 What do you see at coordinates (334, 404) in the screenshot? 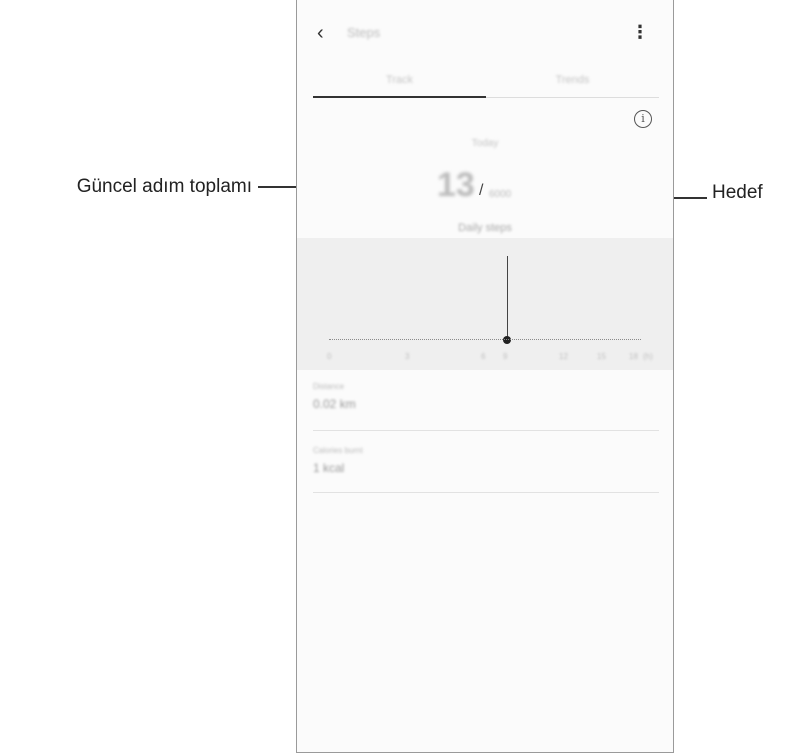
I see `distance-value: 0.02 km` at bounding box center [334, 404].